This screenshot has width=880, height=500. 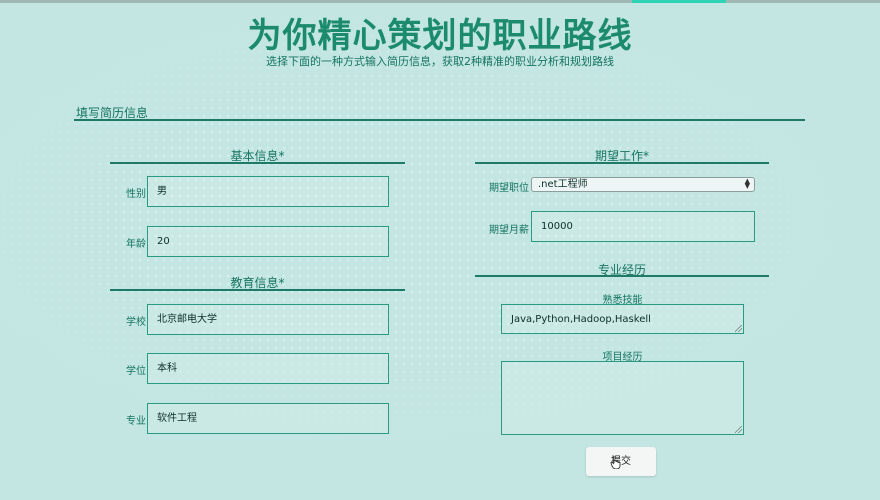 I want to click on experience-divider, so click(x=622, y=276).